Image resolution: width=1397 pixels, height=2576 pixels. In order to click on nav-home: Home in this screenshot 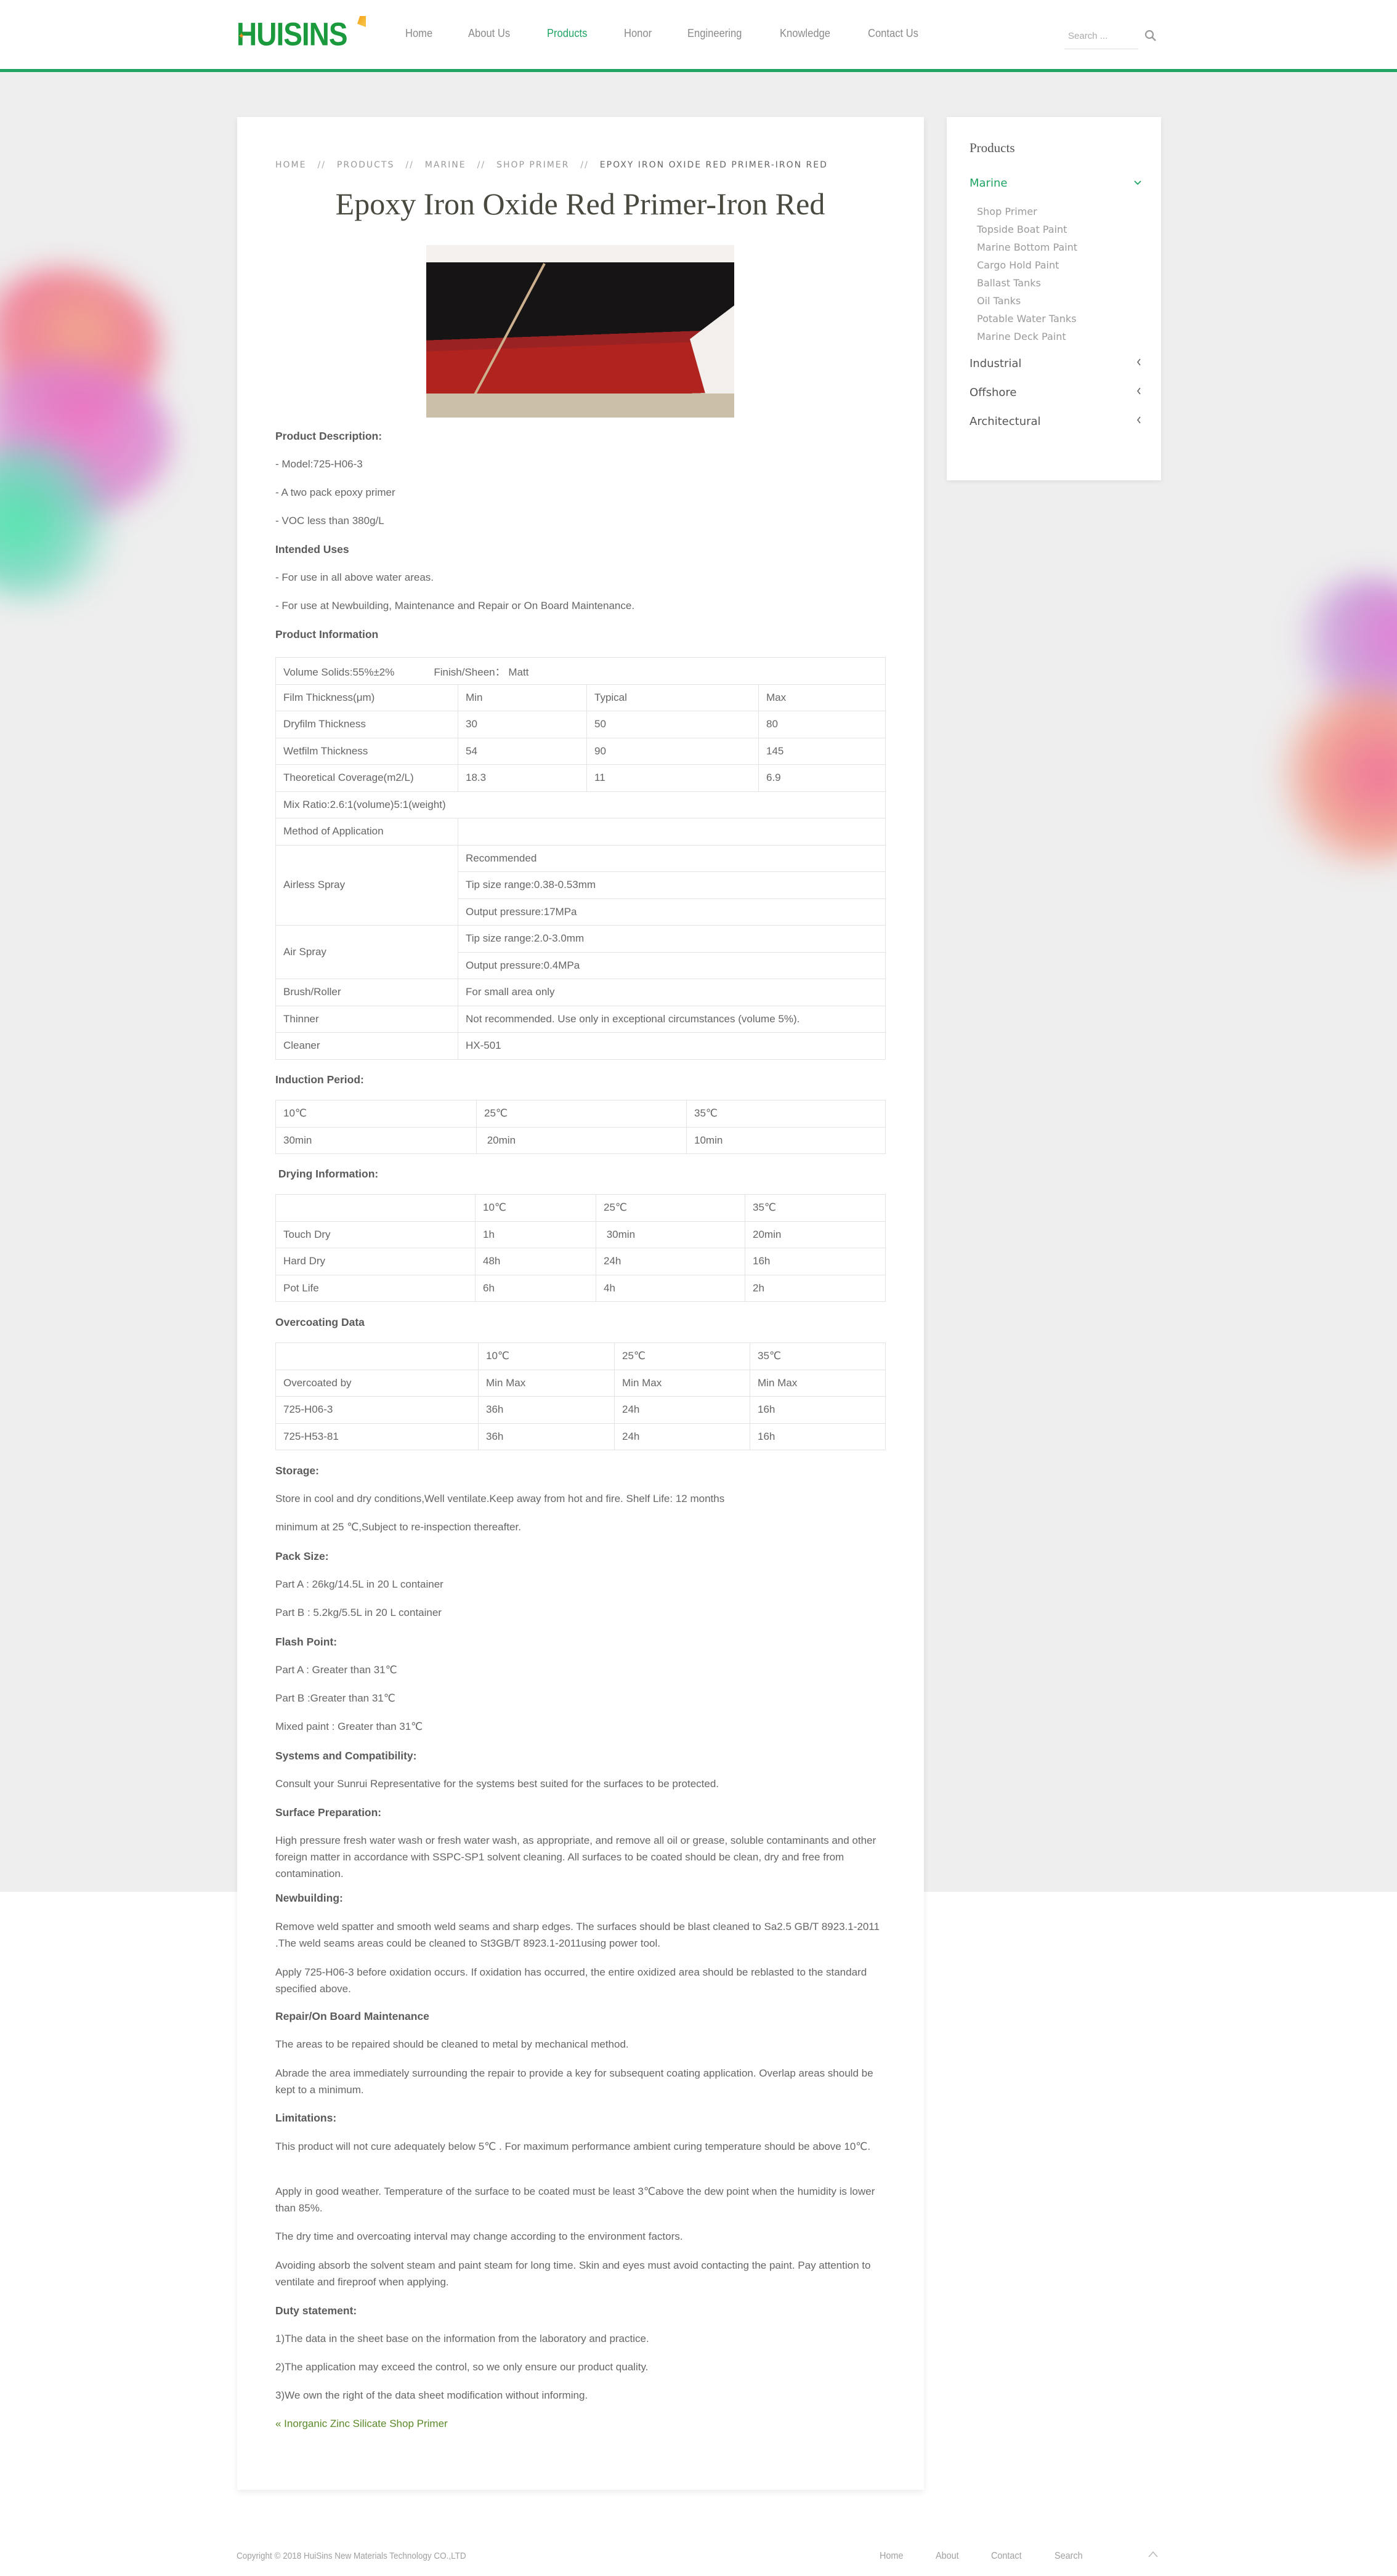, I will do `click(418, 33)`.